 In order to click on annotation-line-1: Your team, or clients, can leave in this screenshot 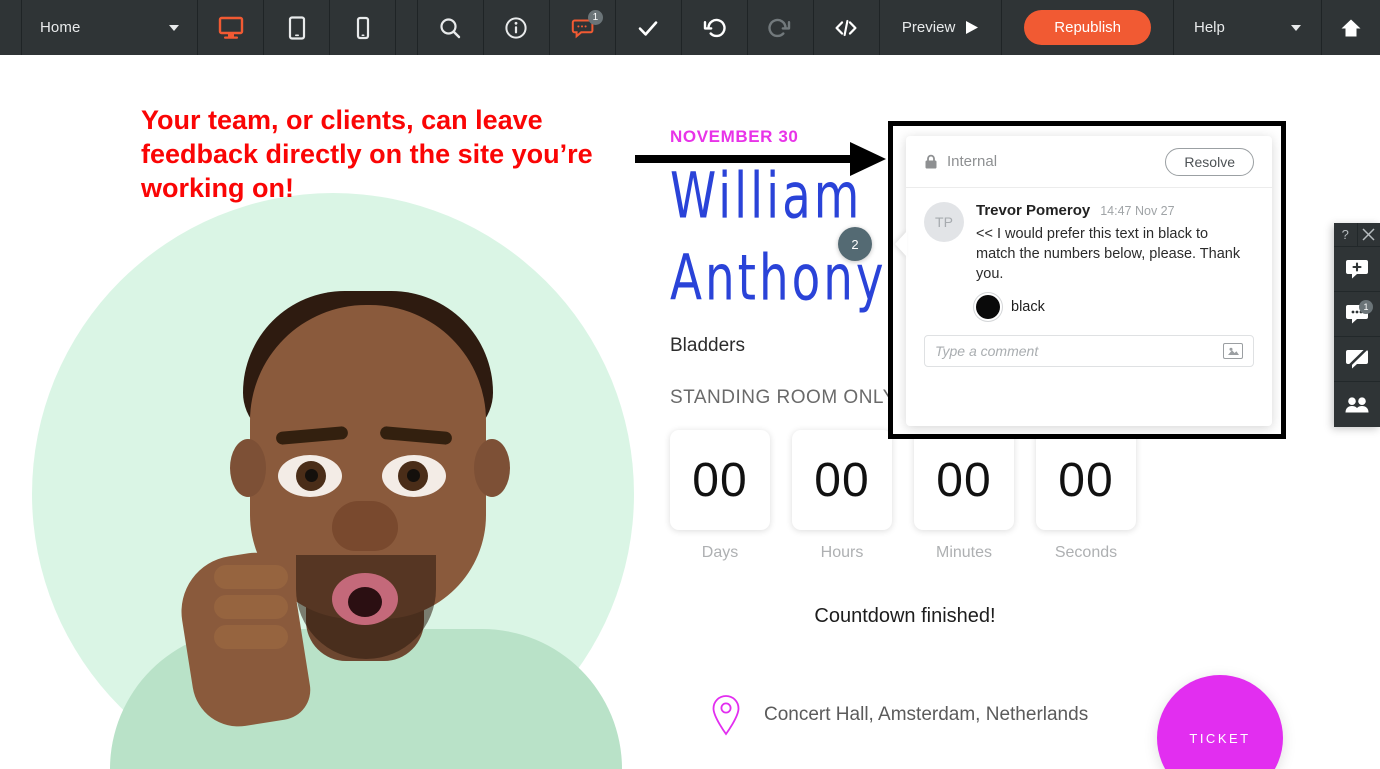, I will do `click(342, 120)`.